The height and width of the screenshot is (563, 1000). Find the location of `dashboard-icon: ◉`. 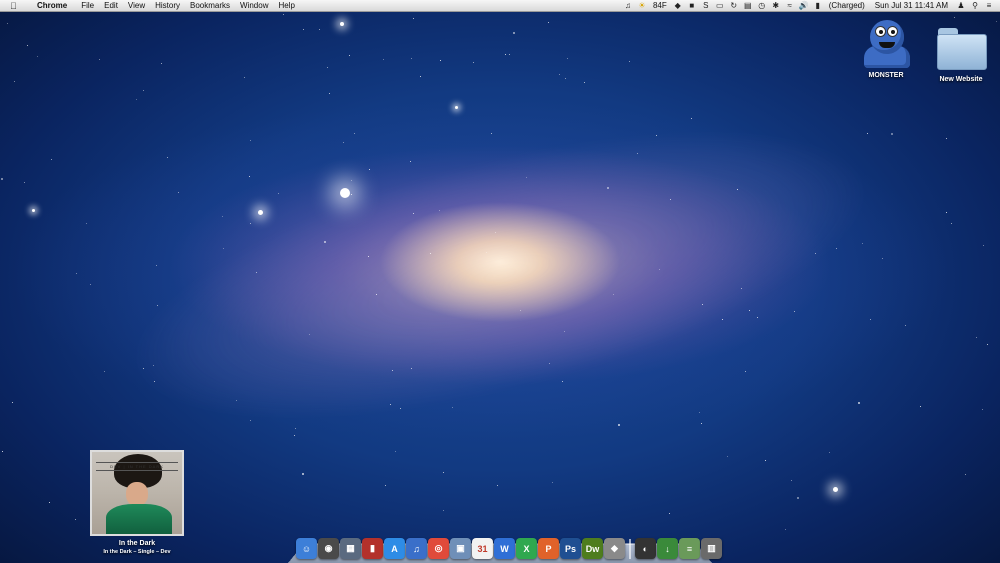

dashboard-icon: ◉ is located at coordinates (328, 548).